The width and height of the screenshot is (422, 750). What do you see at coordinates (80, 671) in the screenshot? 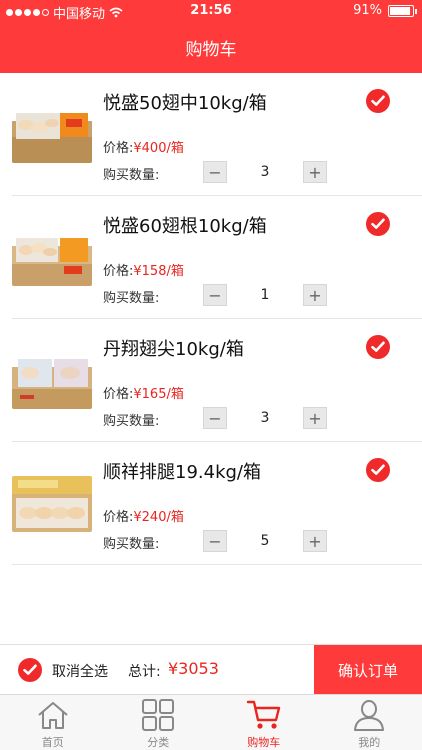
I see `deselect-all-button: 取消全选` at bounding box center [80, 671].